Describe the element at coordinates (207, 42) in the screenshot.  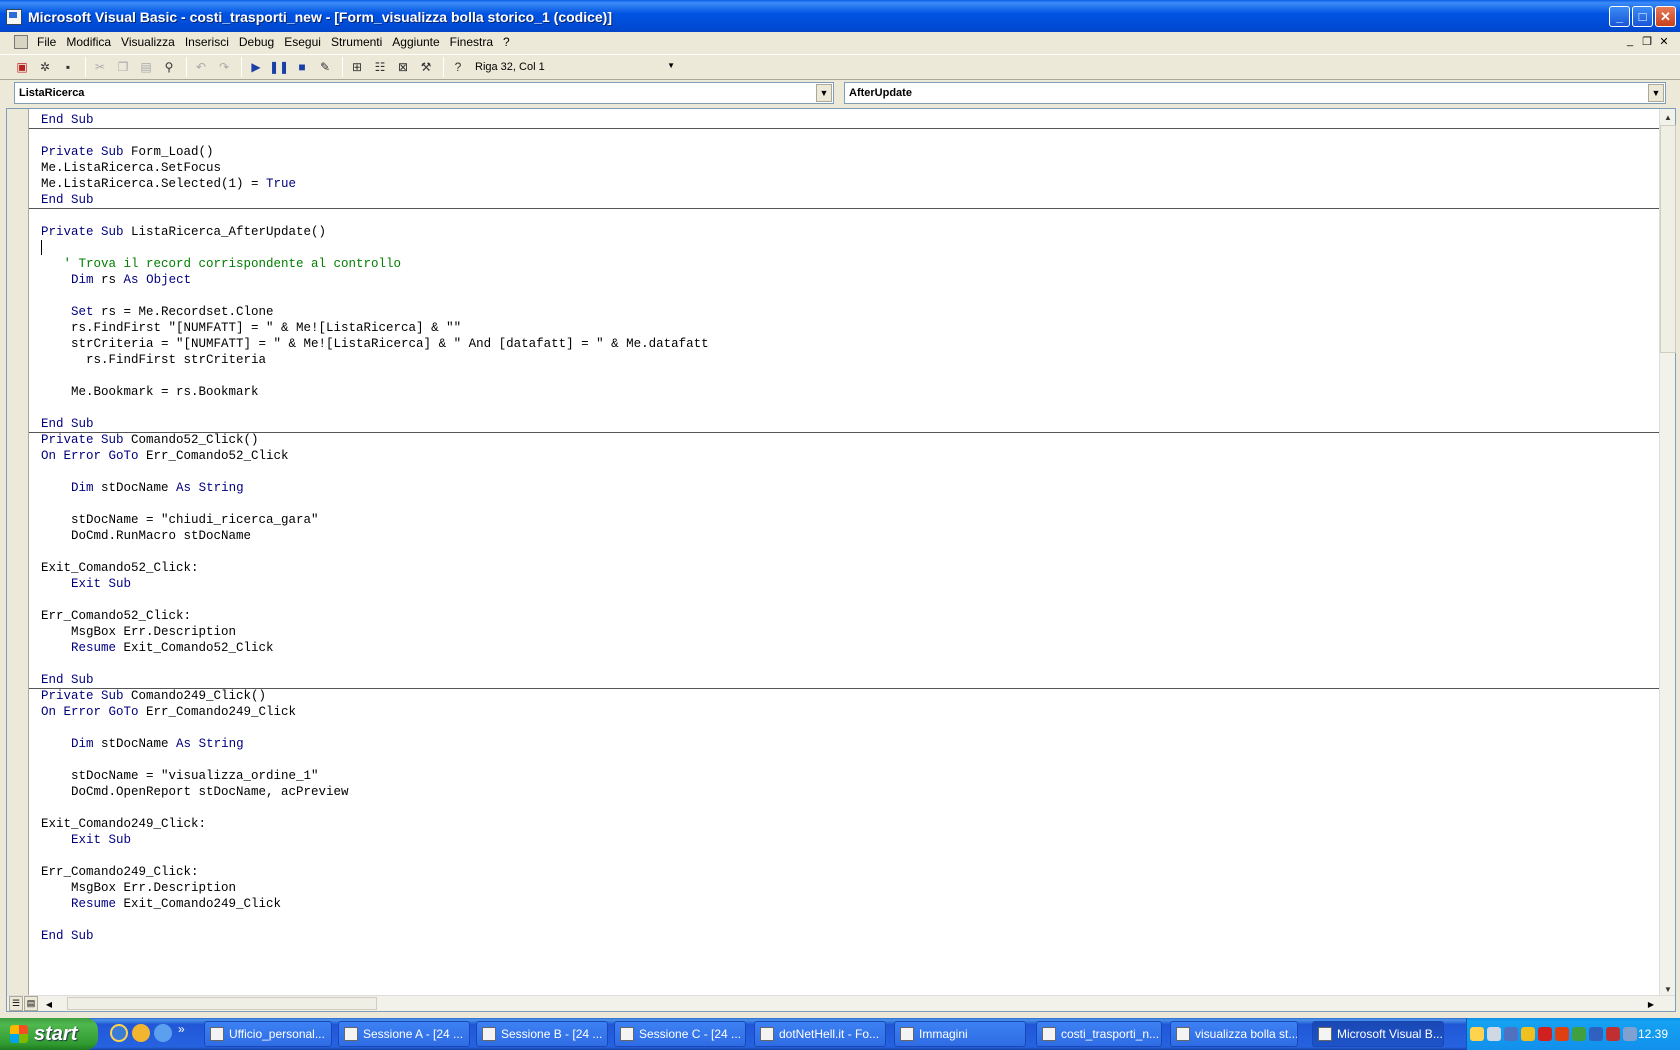
I see `menu-inserisci: Inserisci` at that location.